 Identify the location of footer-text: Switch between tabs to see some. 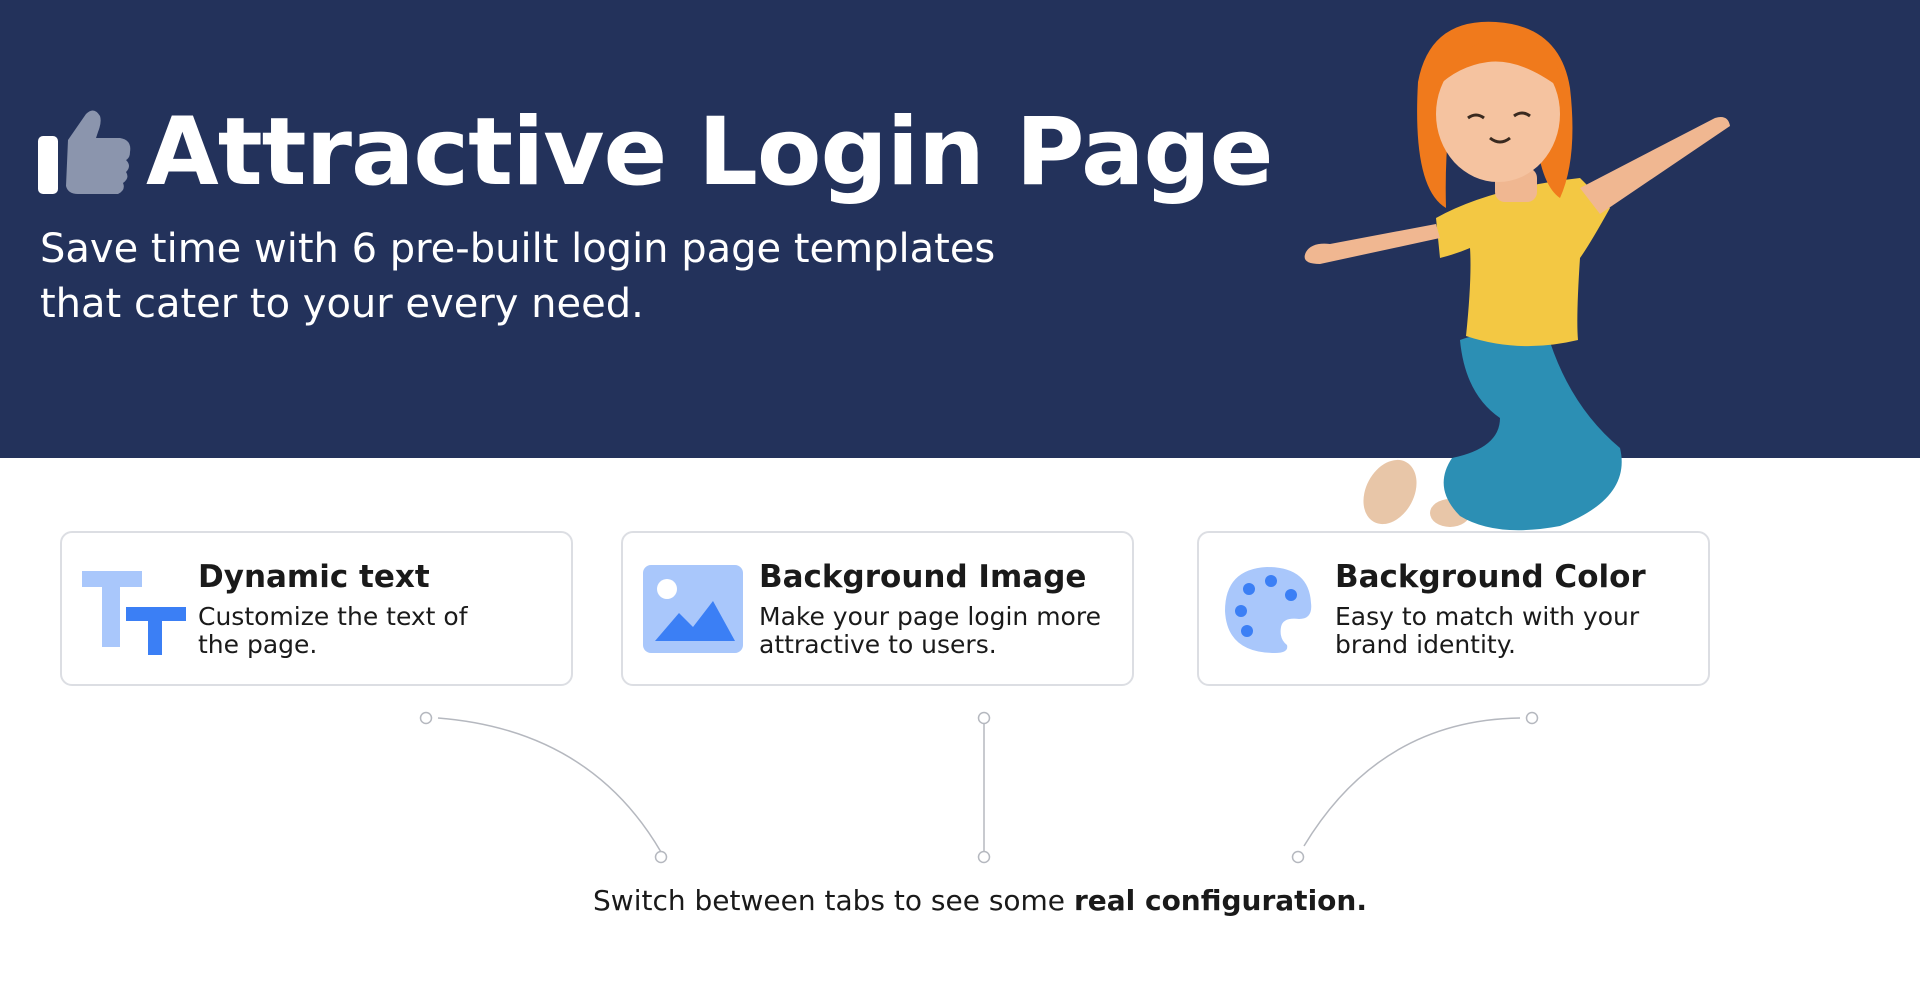
(833, 900).